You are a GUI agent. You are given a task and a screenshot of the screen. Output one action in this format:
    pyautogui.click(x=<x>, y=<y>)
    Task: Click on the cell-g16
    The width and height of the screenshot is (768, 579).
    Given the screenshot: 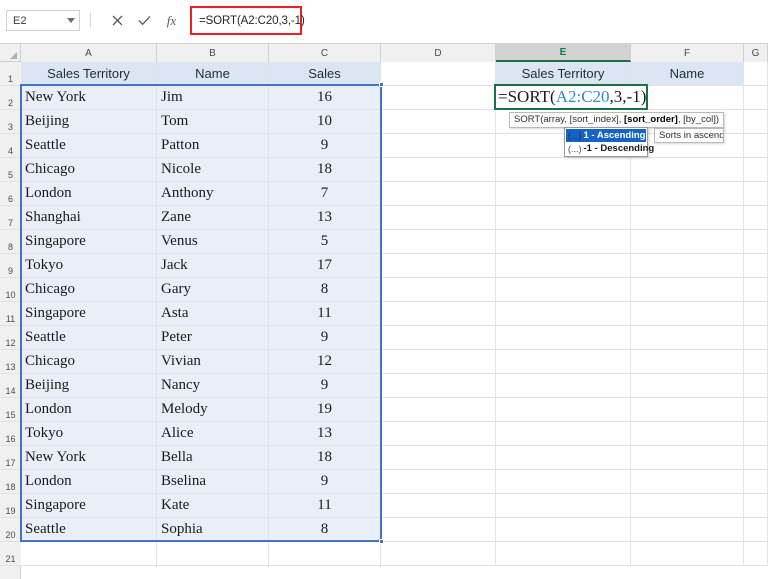 What is the action you would take?
    pyautogui.click(x=756, y=434)
    